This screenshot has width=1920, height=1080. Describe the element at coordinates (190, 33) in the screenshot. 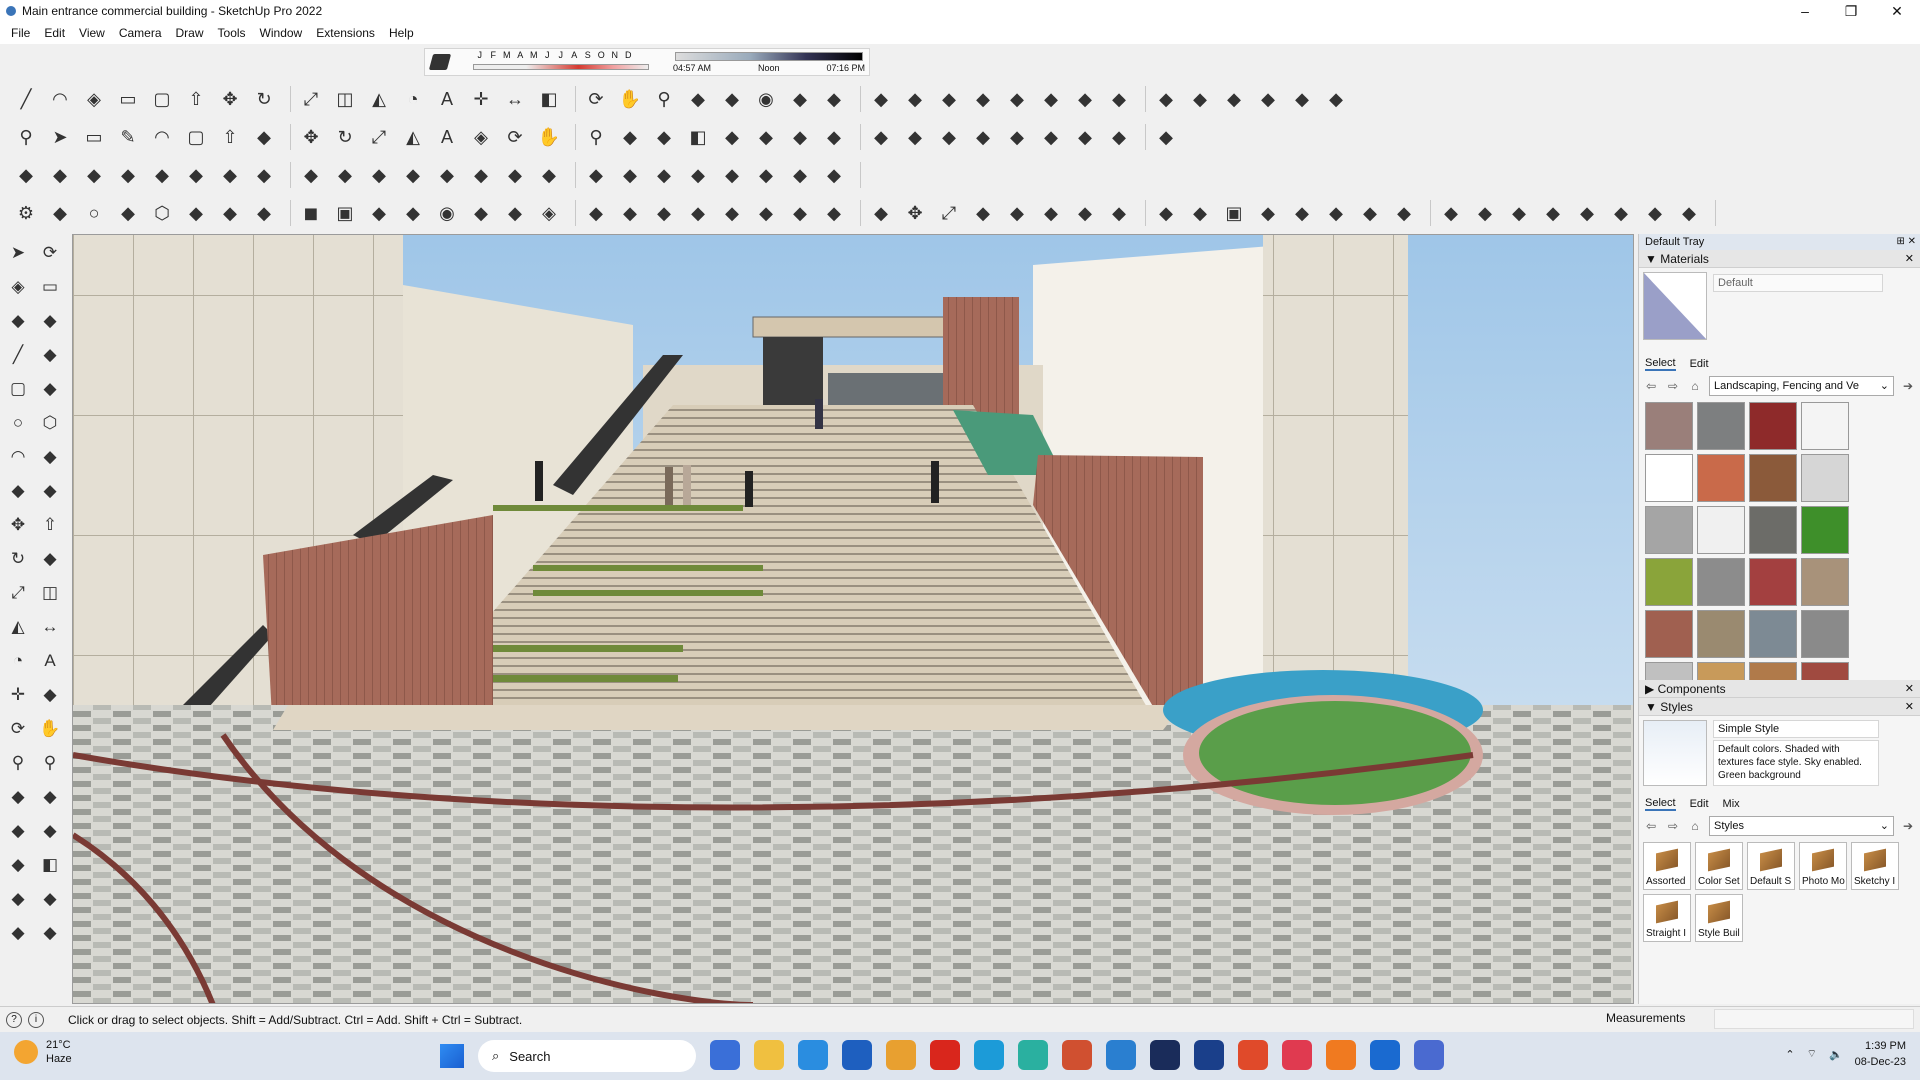

I see `menu-draw: Draw` at that location.